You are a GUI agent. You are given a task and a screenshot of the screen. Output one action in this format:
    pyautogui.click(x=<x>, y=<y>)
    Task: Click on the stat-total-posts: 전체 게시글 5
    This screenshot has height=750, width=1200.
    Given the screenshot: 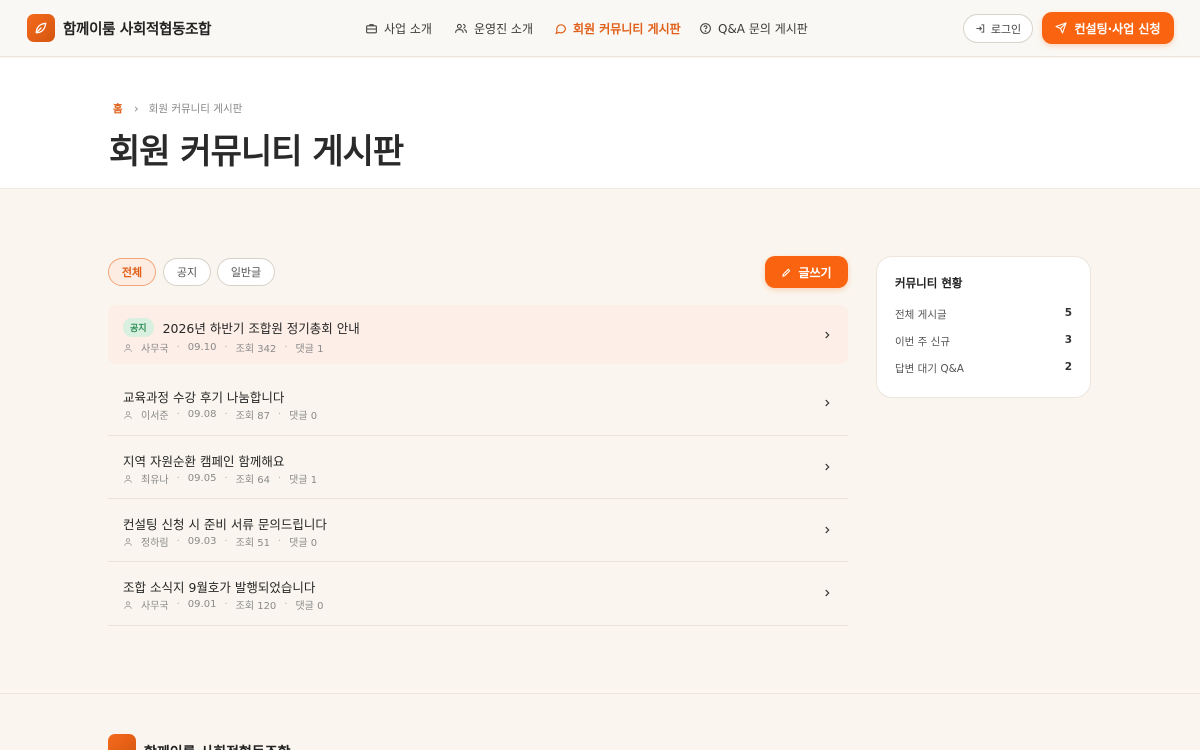 What is the action you would take?
    pyautogui.click(x=983, y=314)
    